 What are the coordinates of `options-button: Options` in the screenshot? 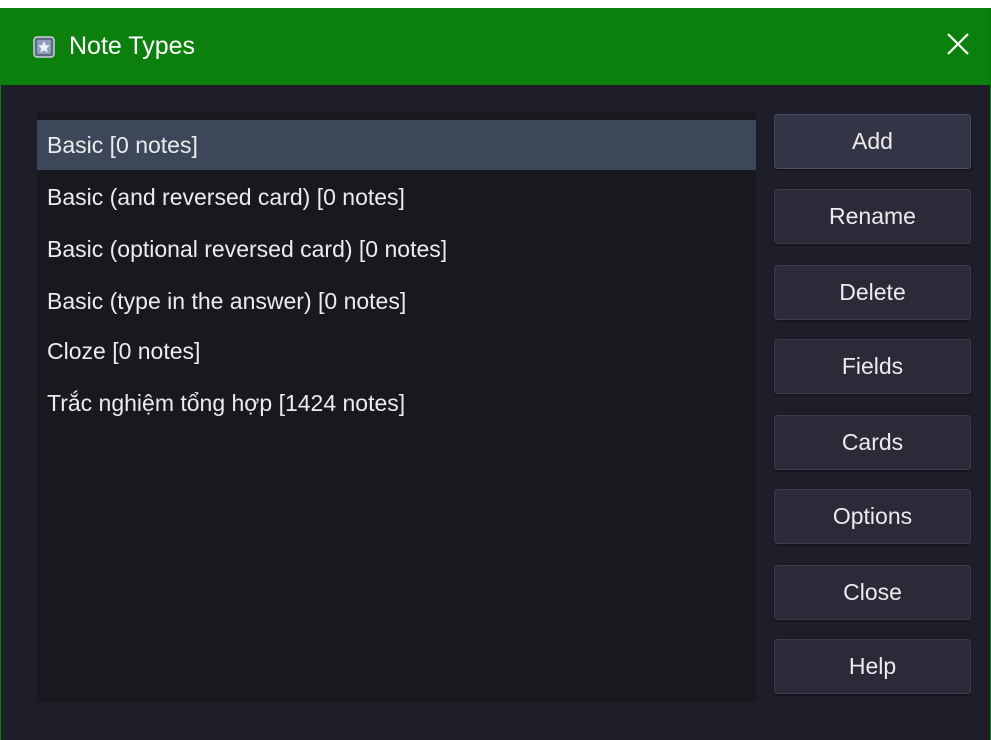 It's located at (872, 516).